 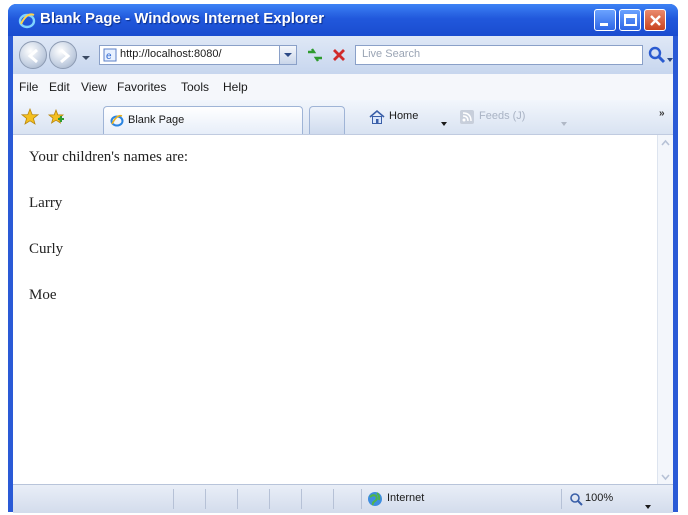 What do you see at coordinates (109, 157) in the screenshot?
I see `names-heading: Your children's names are:` at bounding box center [109, 157].